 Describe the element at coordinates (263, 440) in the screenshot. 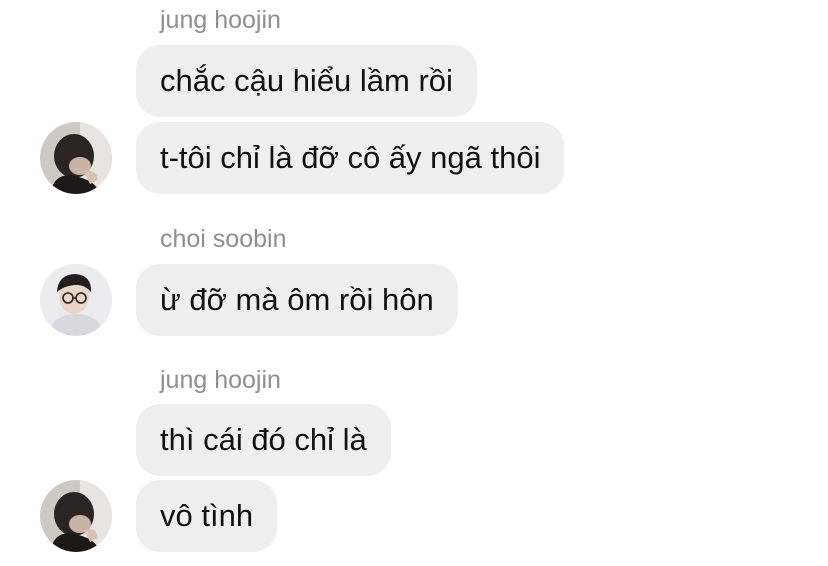

I see `message-bubble: thì cái đó chỉ là` at that location.